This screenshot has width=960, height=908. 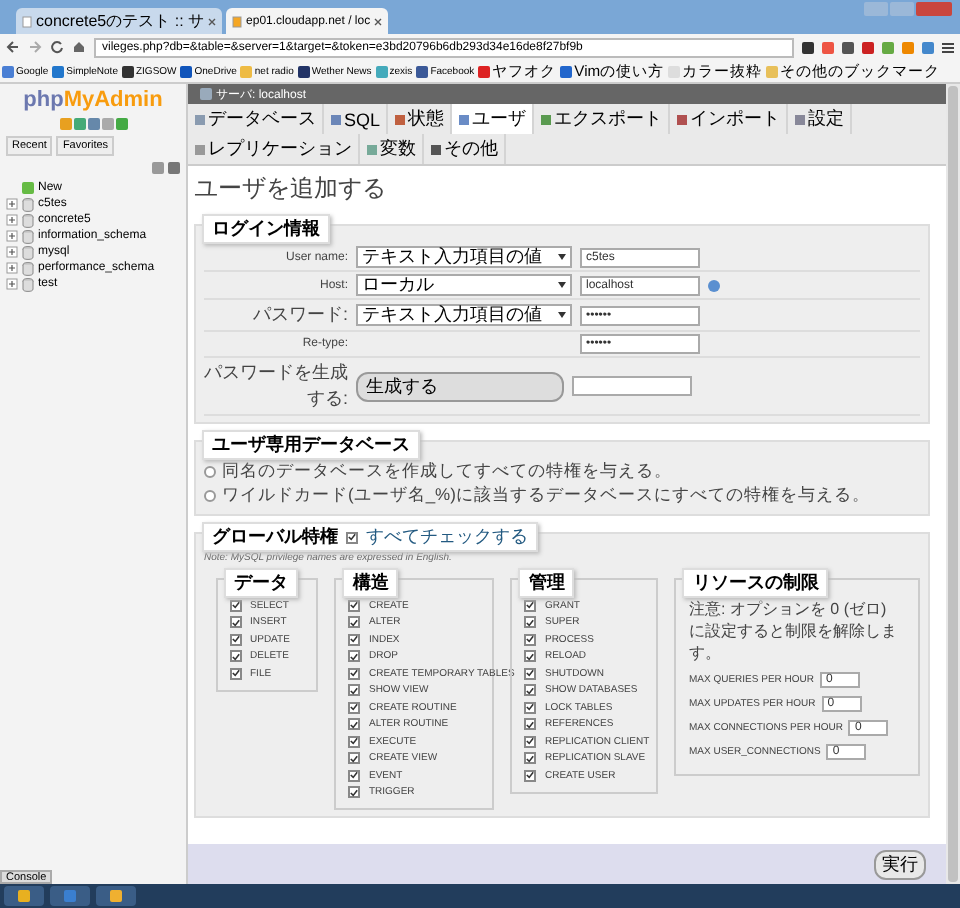 What do you see at coordinates (465, 149) in the screenshot?
I see `tab: その他` at bounding box center [465, 149].